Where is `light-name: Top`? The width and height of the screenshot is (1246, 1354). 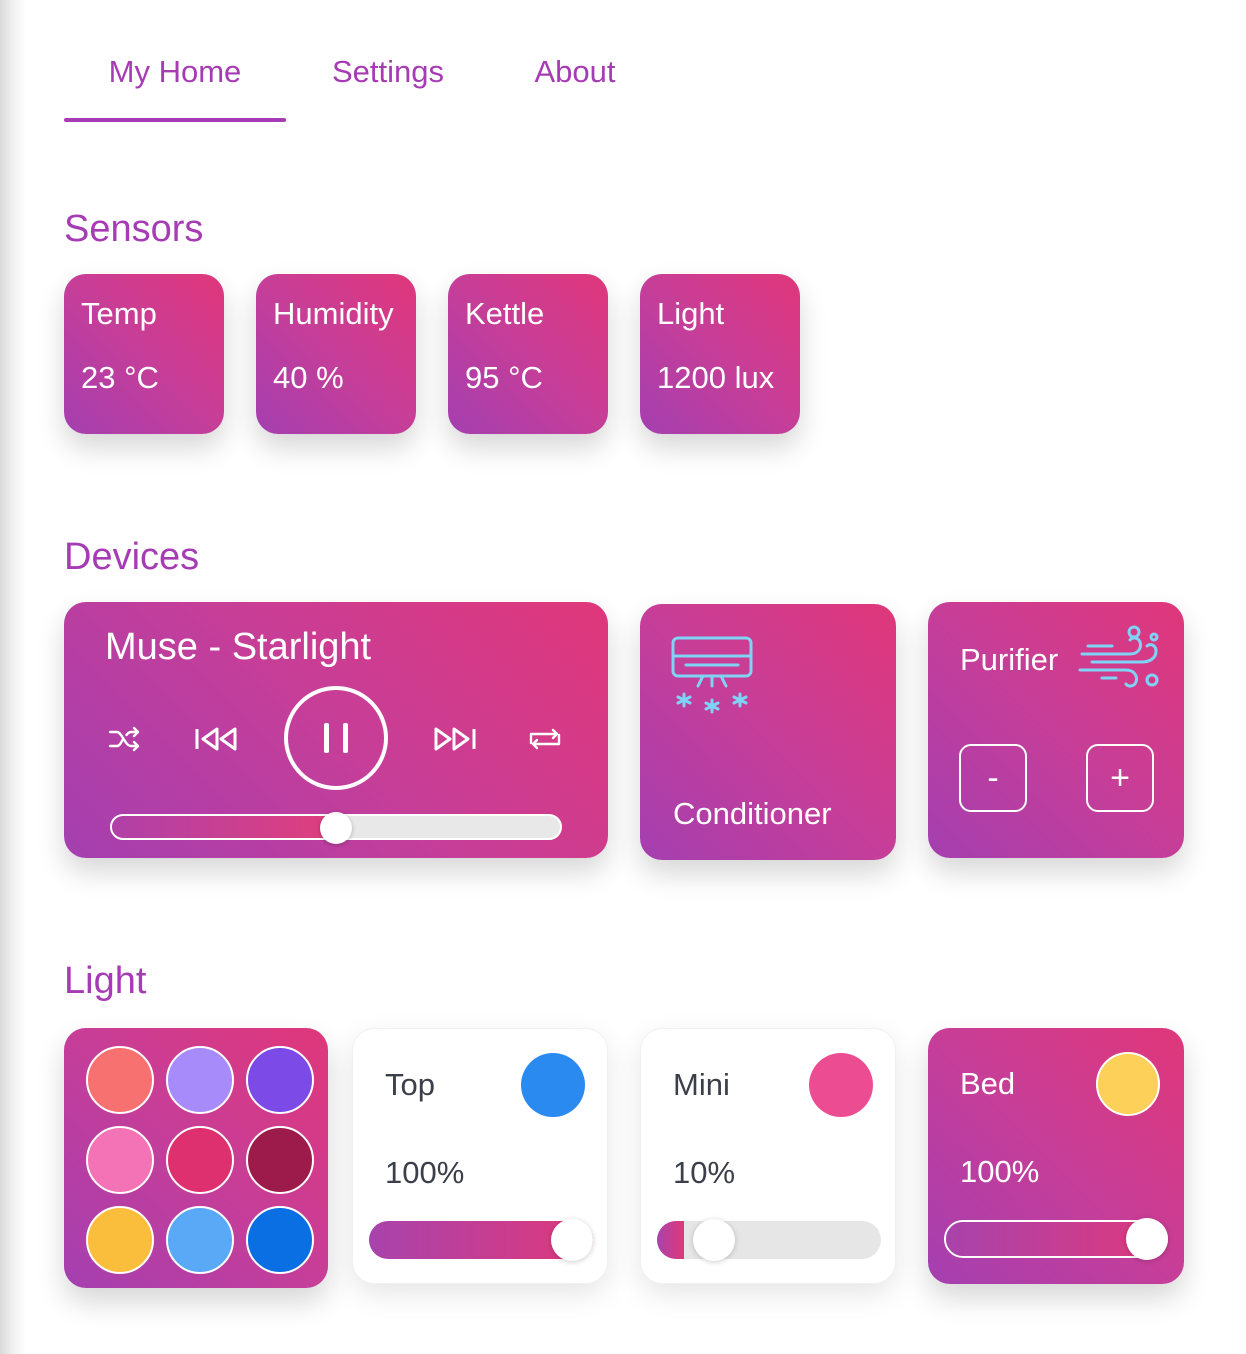
light-name: Top is located at coordinates (410, 1084).